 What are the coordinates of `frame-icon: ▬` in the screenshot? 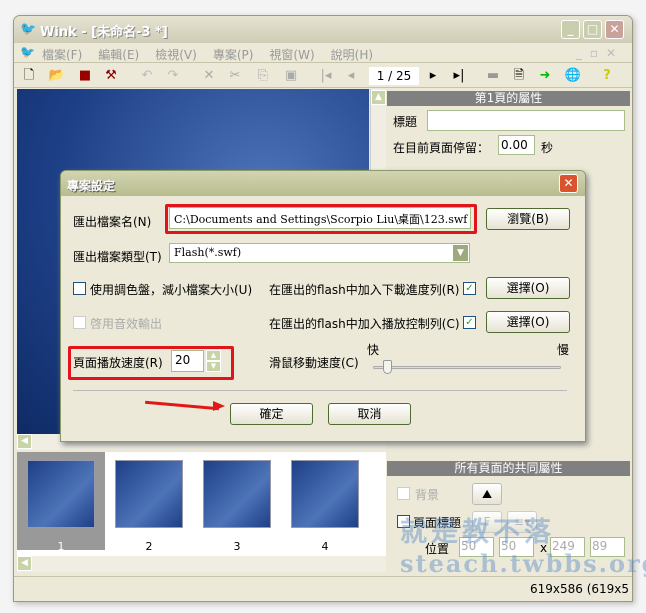 It's located at (493, 76).